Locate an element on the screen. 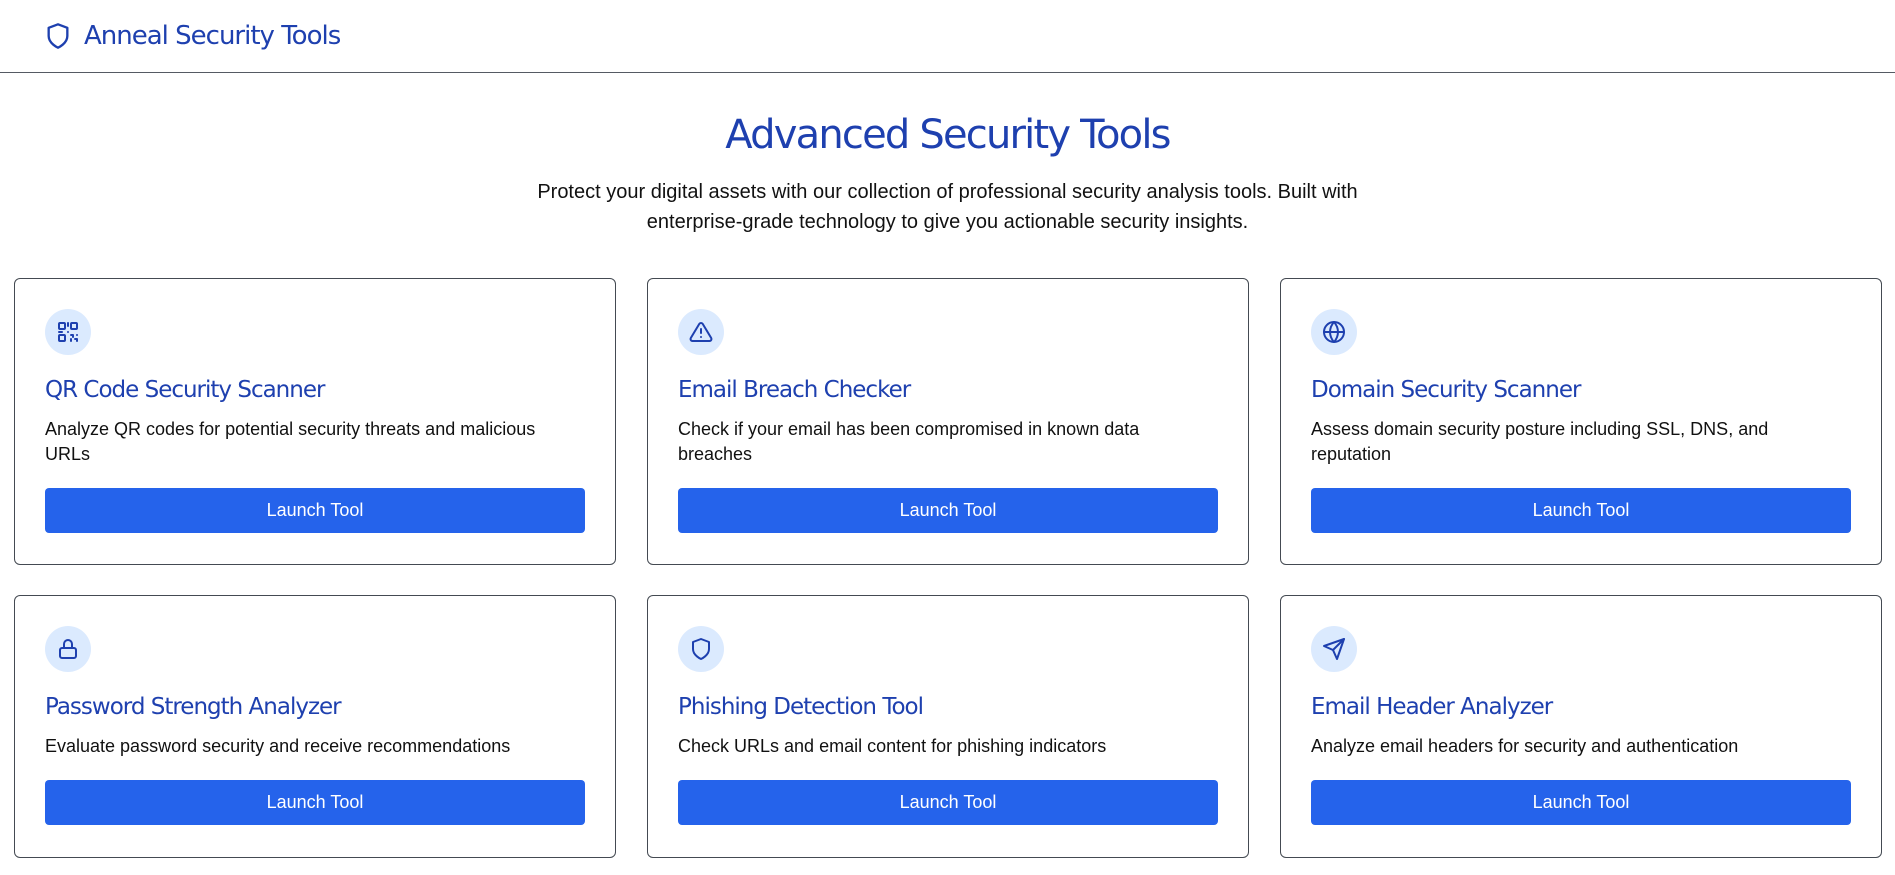 This screenshot has height=875, width=1895. qr-code-icon is located at coordinates (68, 332).